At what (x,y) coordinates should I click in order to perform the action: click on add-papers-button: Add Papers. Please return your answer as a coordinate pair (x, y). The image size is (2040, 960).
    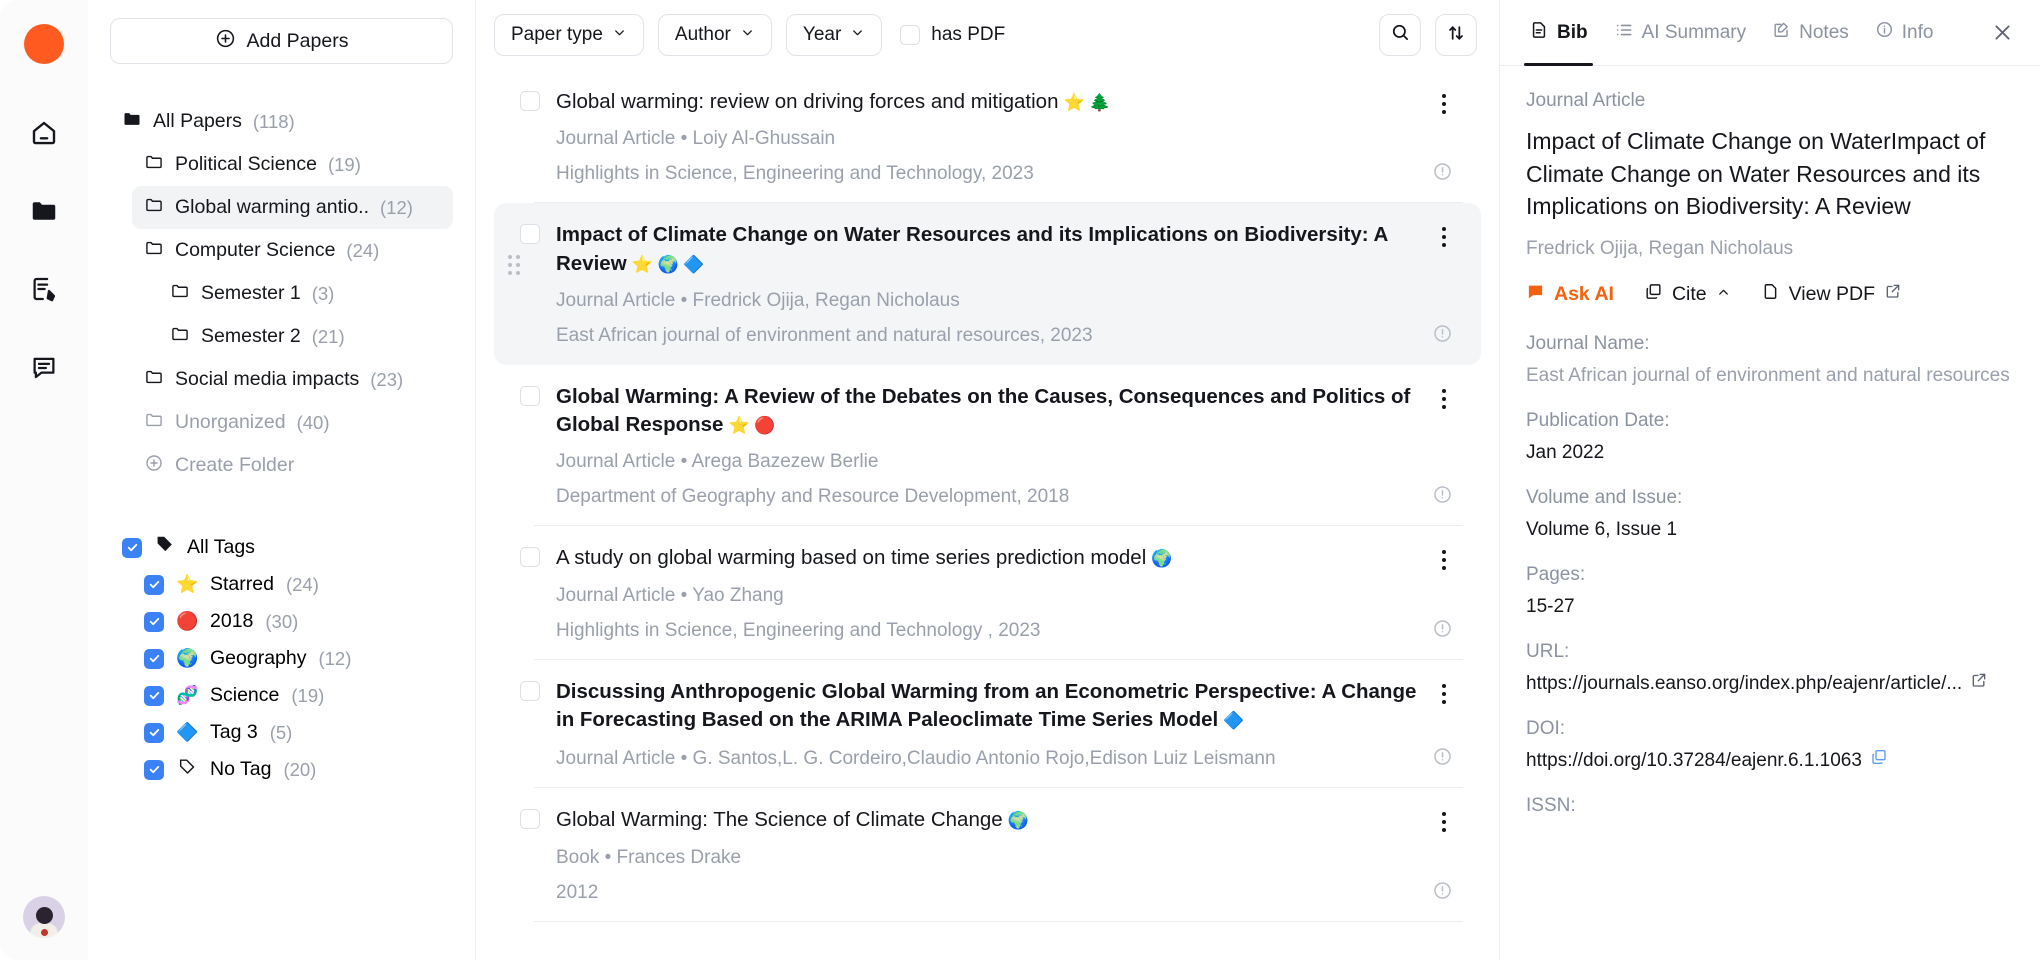
    Looking at the image, I should click on (281, 41).